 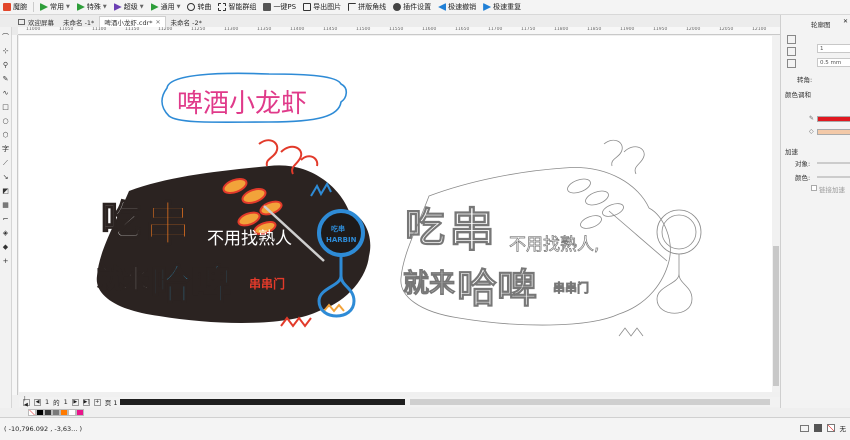 I want to click on chevron-down-icon: ▼, so click(x=178, y=7).